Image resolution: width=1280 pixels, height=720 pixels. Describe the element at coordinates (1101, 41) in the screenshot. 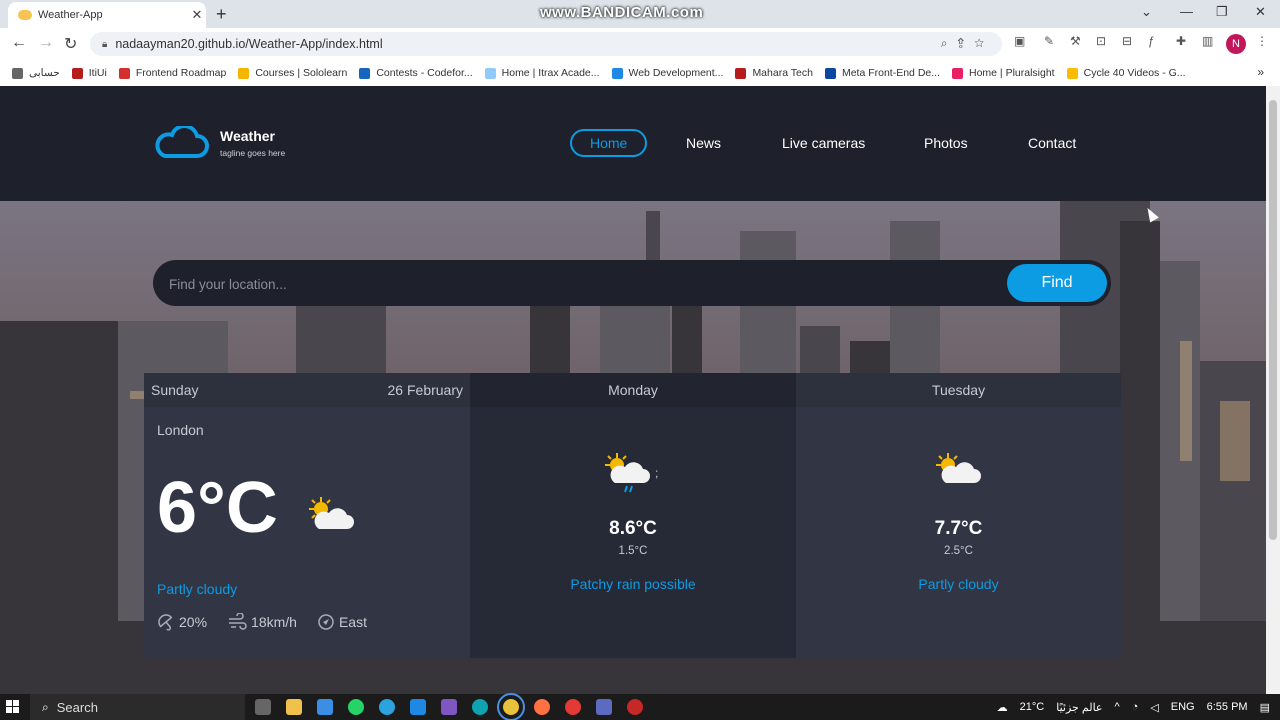

I see `extension-icon: ⊡` at that location.